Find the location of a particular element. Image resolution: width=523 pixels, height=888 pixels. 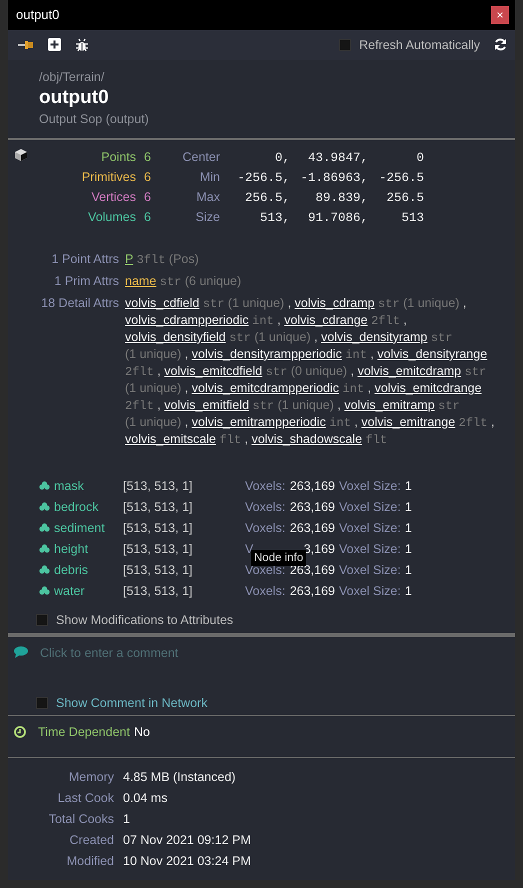

info-label: Modified is located at coordinates (90, 861).